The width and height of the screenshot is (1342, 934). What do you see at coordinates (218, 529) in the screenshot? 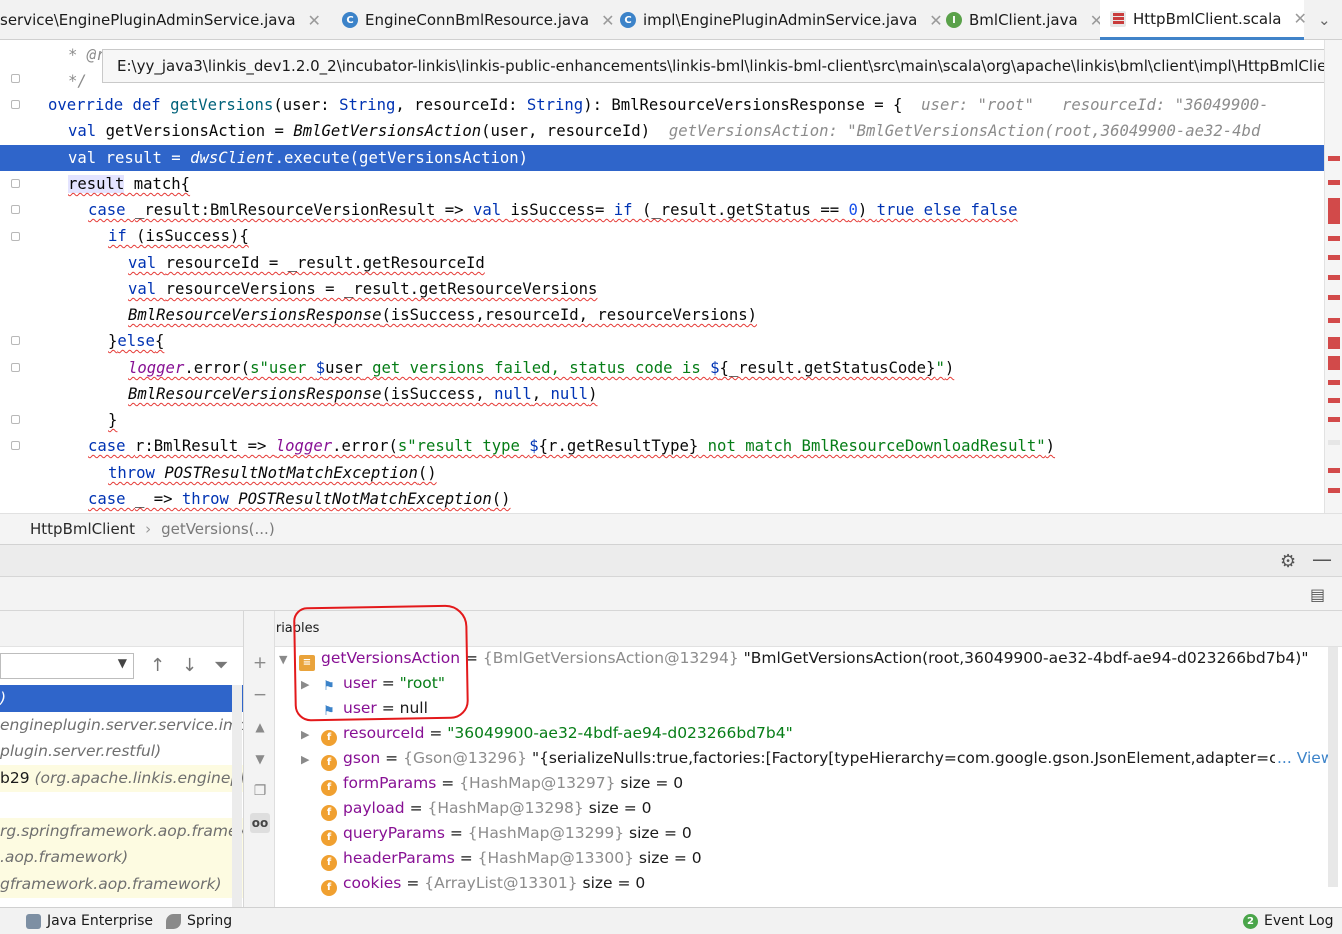
I see `breadcrumb-method: getVersions(...)` at bounding box center [218, 529].